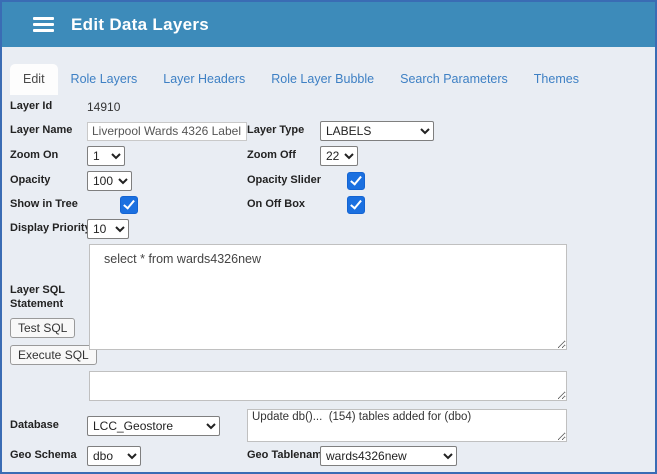  Describe the element at coordinates (109, 181) in the screenshot. I see `opacity-select: 100` at that location.